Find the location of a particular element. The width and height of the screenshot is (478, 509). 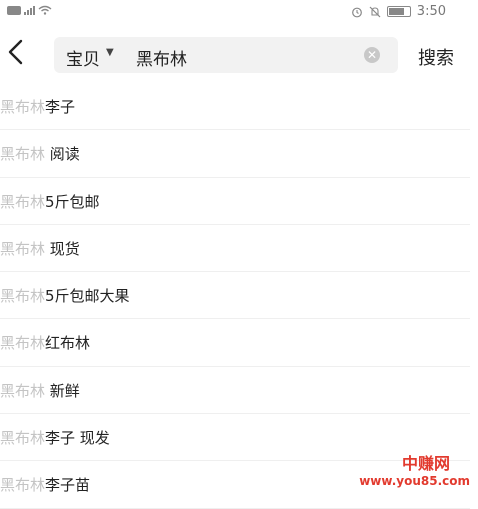

suggestion-text: 黑布林5斤包邮大果 is located at coordinates (65, 295).